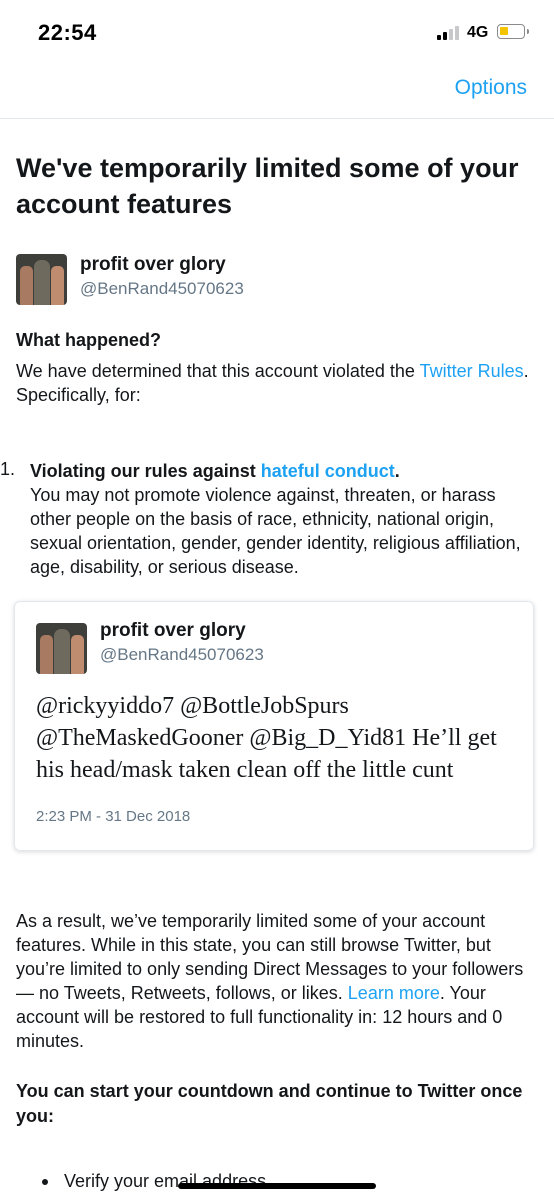 This screenshot has height=1200, width=554. Describe the element at coordinates (328, 471) in the screenshot. I see `hateful-conduct-link: hateful conduct` at that location.